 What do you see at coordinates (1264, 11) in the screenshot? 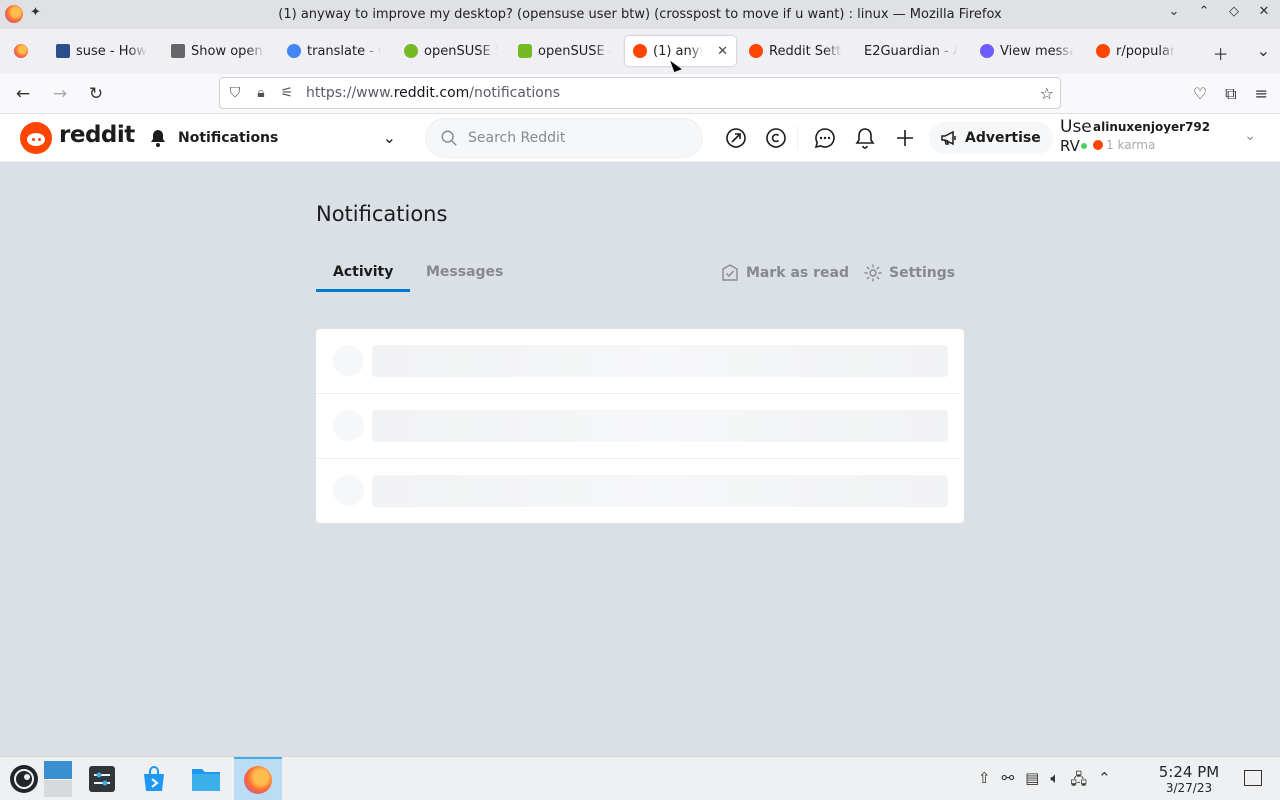
I see `close-window-button: ✕` at bounding box center [1264, 11].